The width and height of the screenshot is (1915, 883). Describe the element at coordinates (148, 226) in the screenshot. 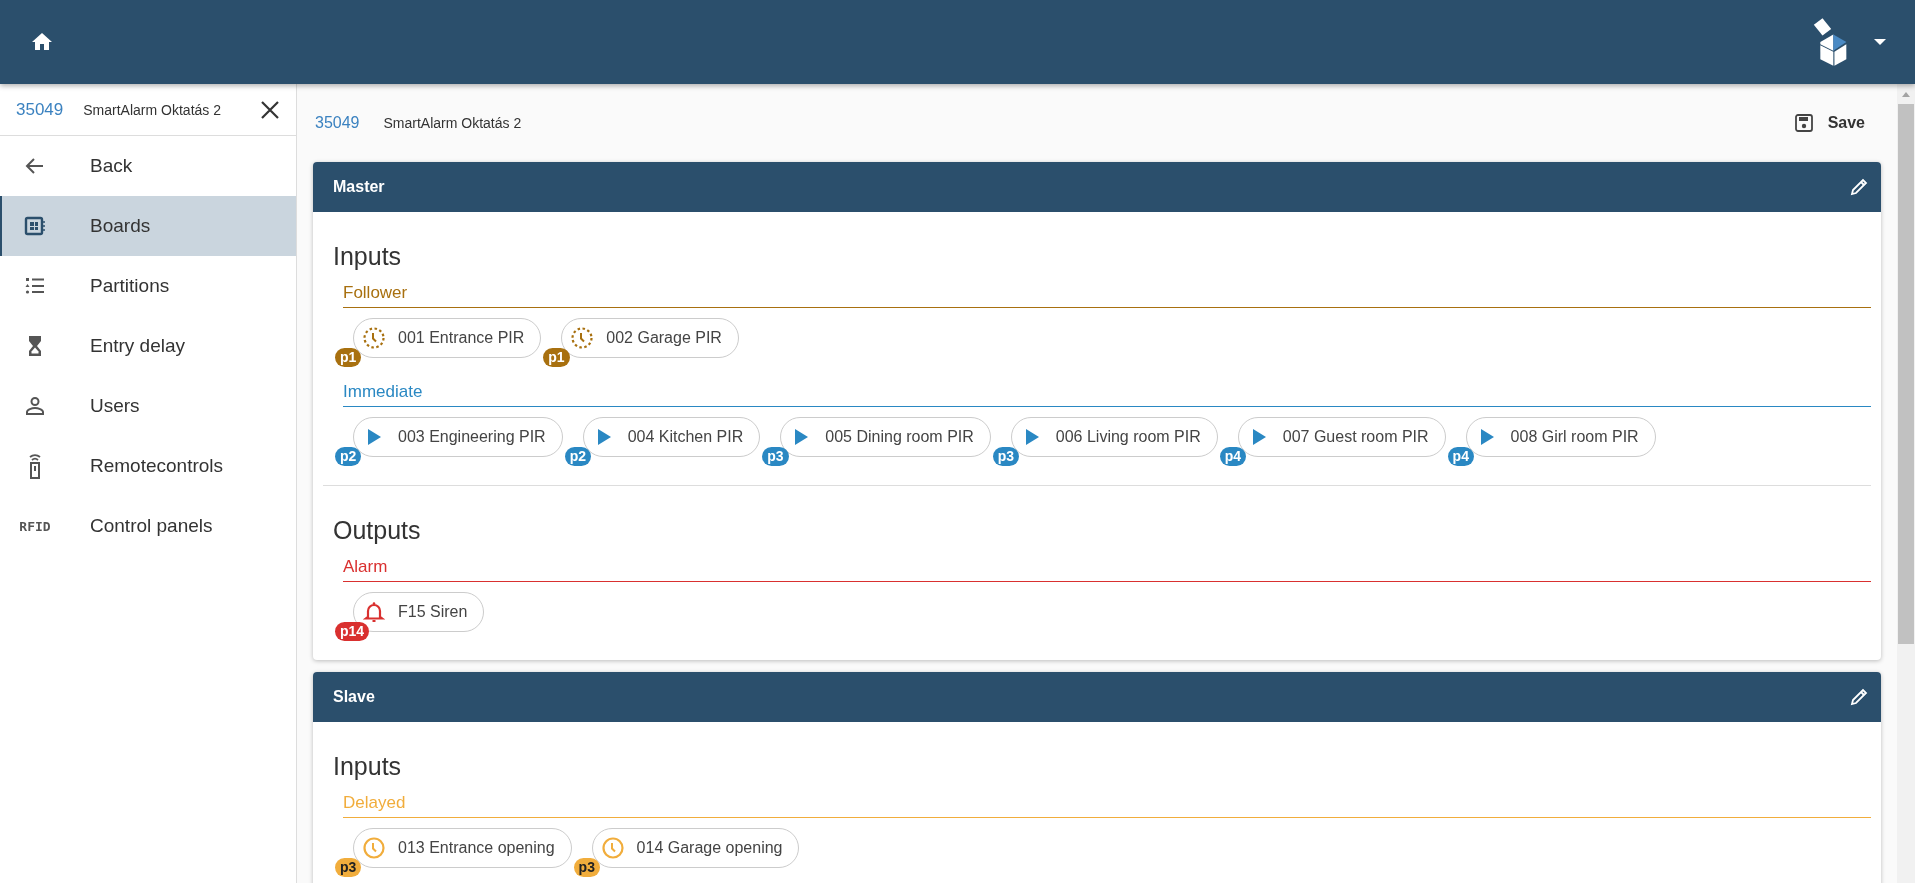

I see `nav-item: Boards` at that location.